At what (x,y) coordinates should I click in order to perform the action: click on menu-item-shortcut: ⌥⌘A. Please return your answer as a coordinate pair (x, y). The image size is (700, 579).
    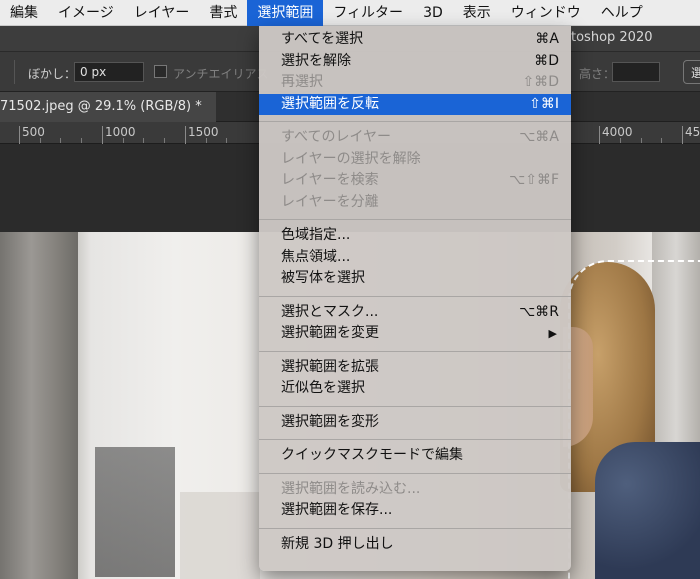
    Looking at the image, I should click on (539, 137).